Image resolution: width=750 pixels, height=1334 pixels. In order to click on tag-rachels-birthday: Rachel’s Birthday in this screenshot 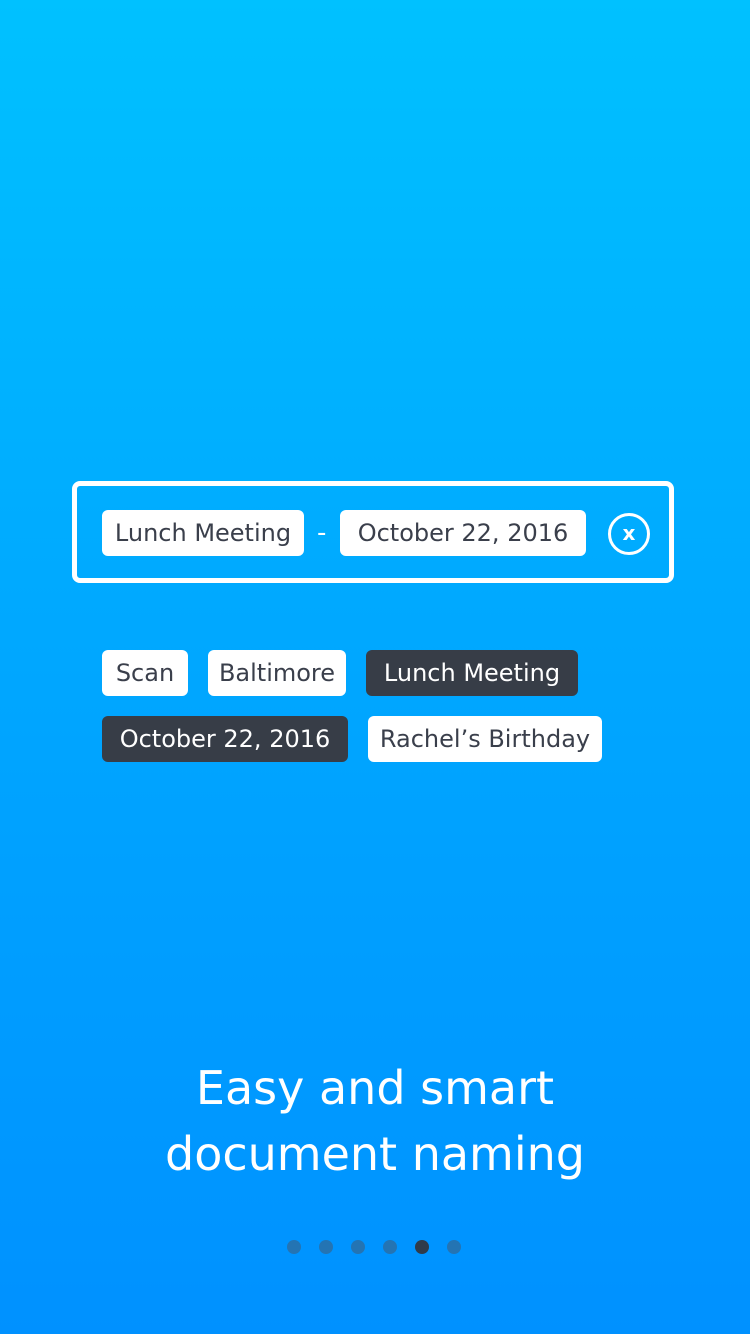, I will do `click(485, 739)`.